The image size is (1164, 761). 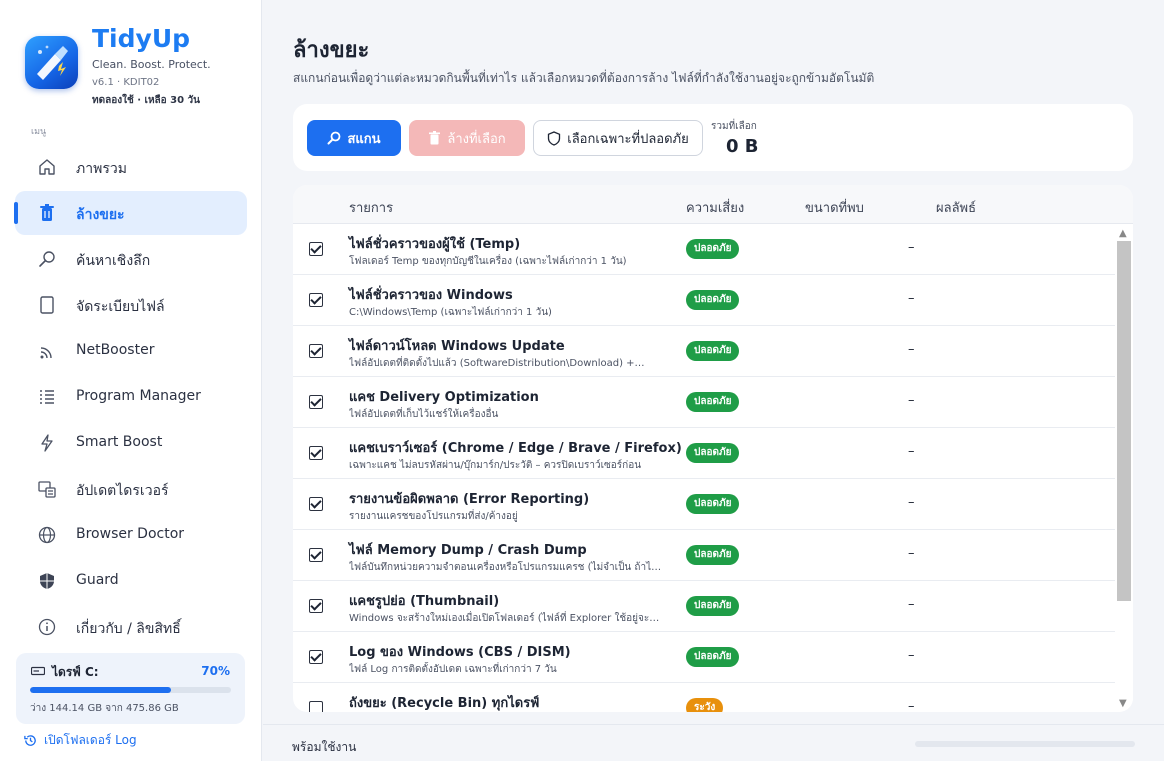 I want to click on sidebar-item-driver-update: อัปเดตไดรเวอร์, so click(x=131, y=489).